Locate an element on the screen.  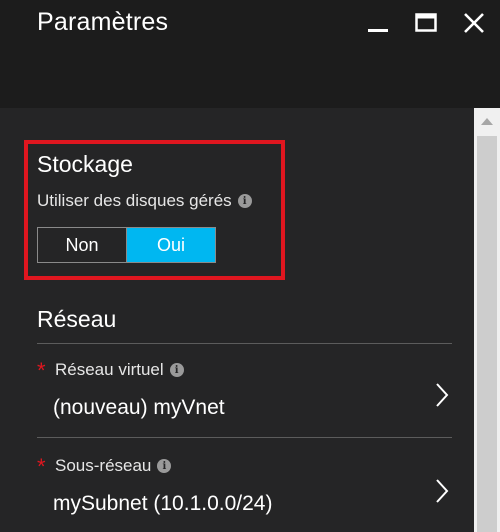
scroll-up-arrow-icon is located at coordinates (487, 121).